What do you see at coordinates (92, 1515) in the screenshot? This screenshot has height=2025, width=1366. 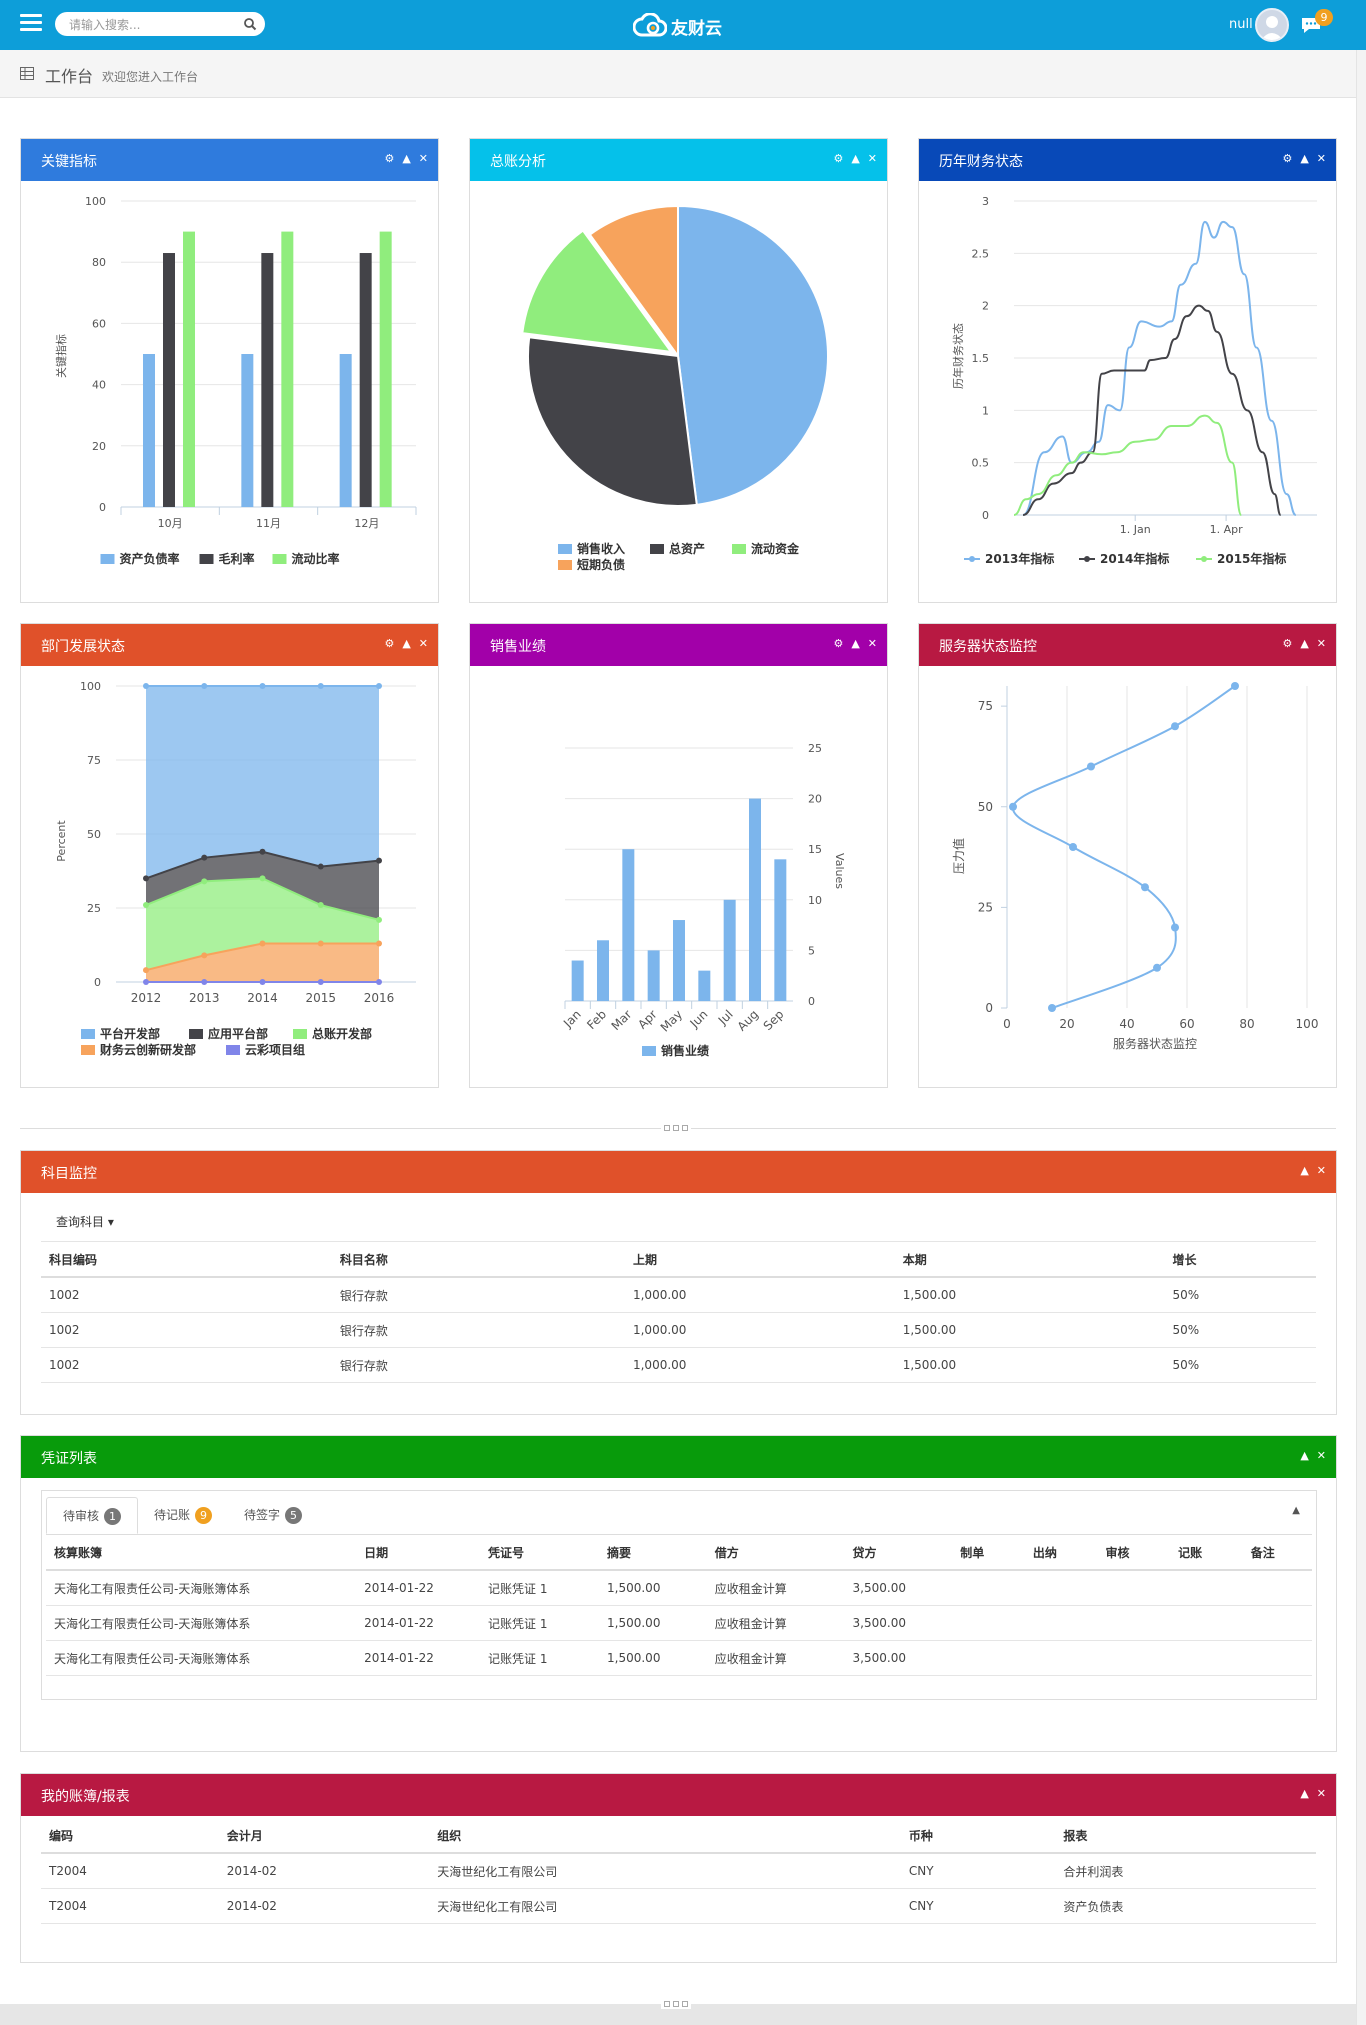 I see `tab-pending-review: 待审核 1` at bounding box center [92, 1515].